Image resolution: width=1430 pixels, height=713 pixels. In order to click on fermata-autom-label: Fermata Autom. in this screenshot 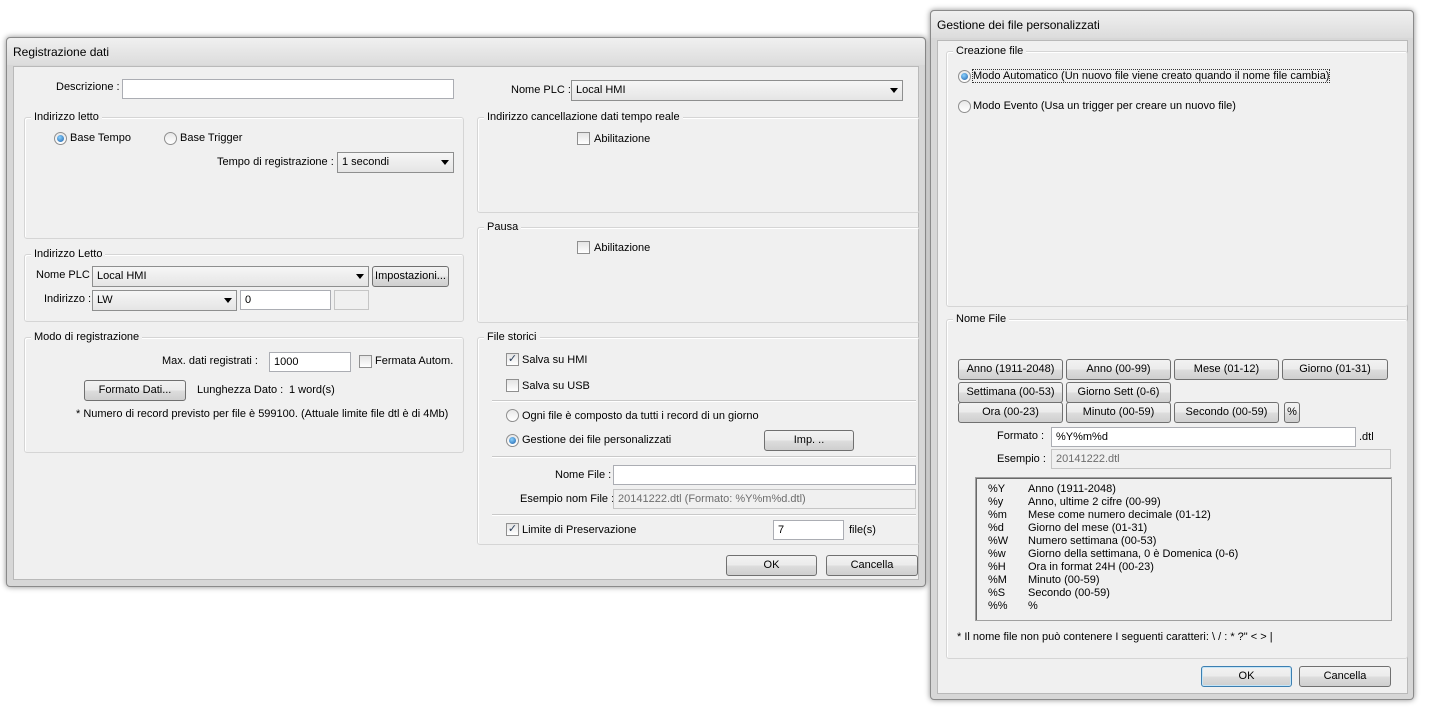, I will do `click(414, 361)`.